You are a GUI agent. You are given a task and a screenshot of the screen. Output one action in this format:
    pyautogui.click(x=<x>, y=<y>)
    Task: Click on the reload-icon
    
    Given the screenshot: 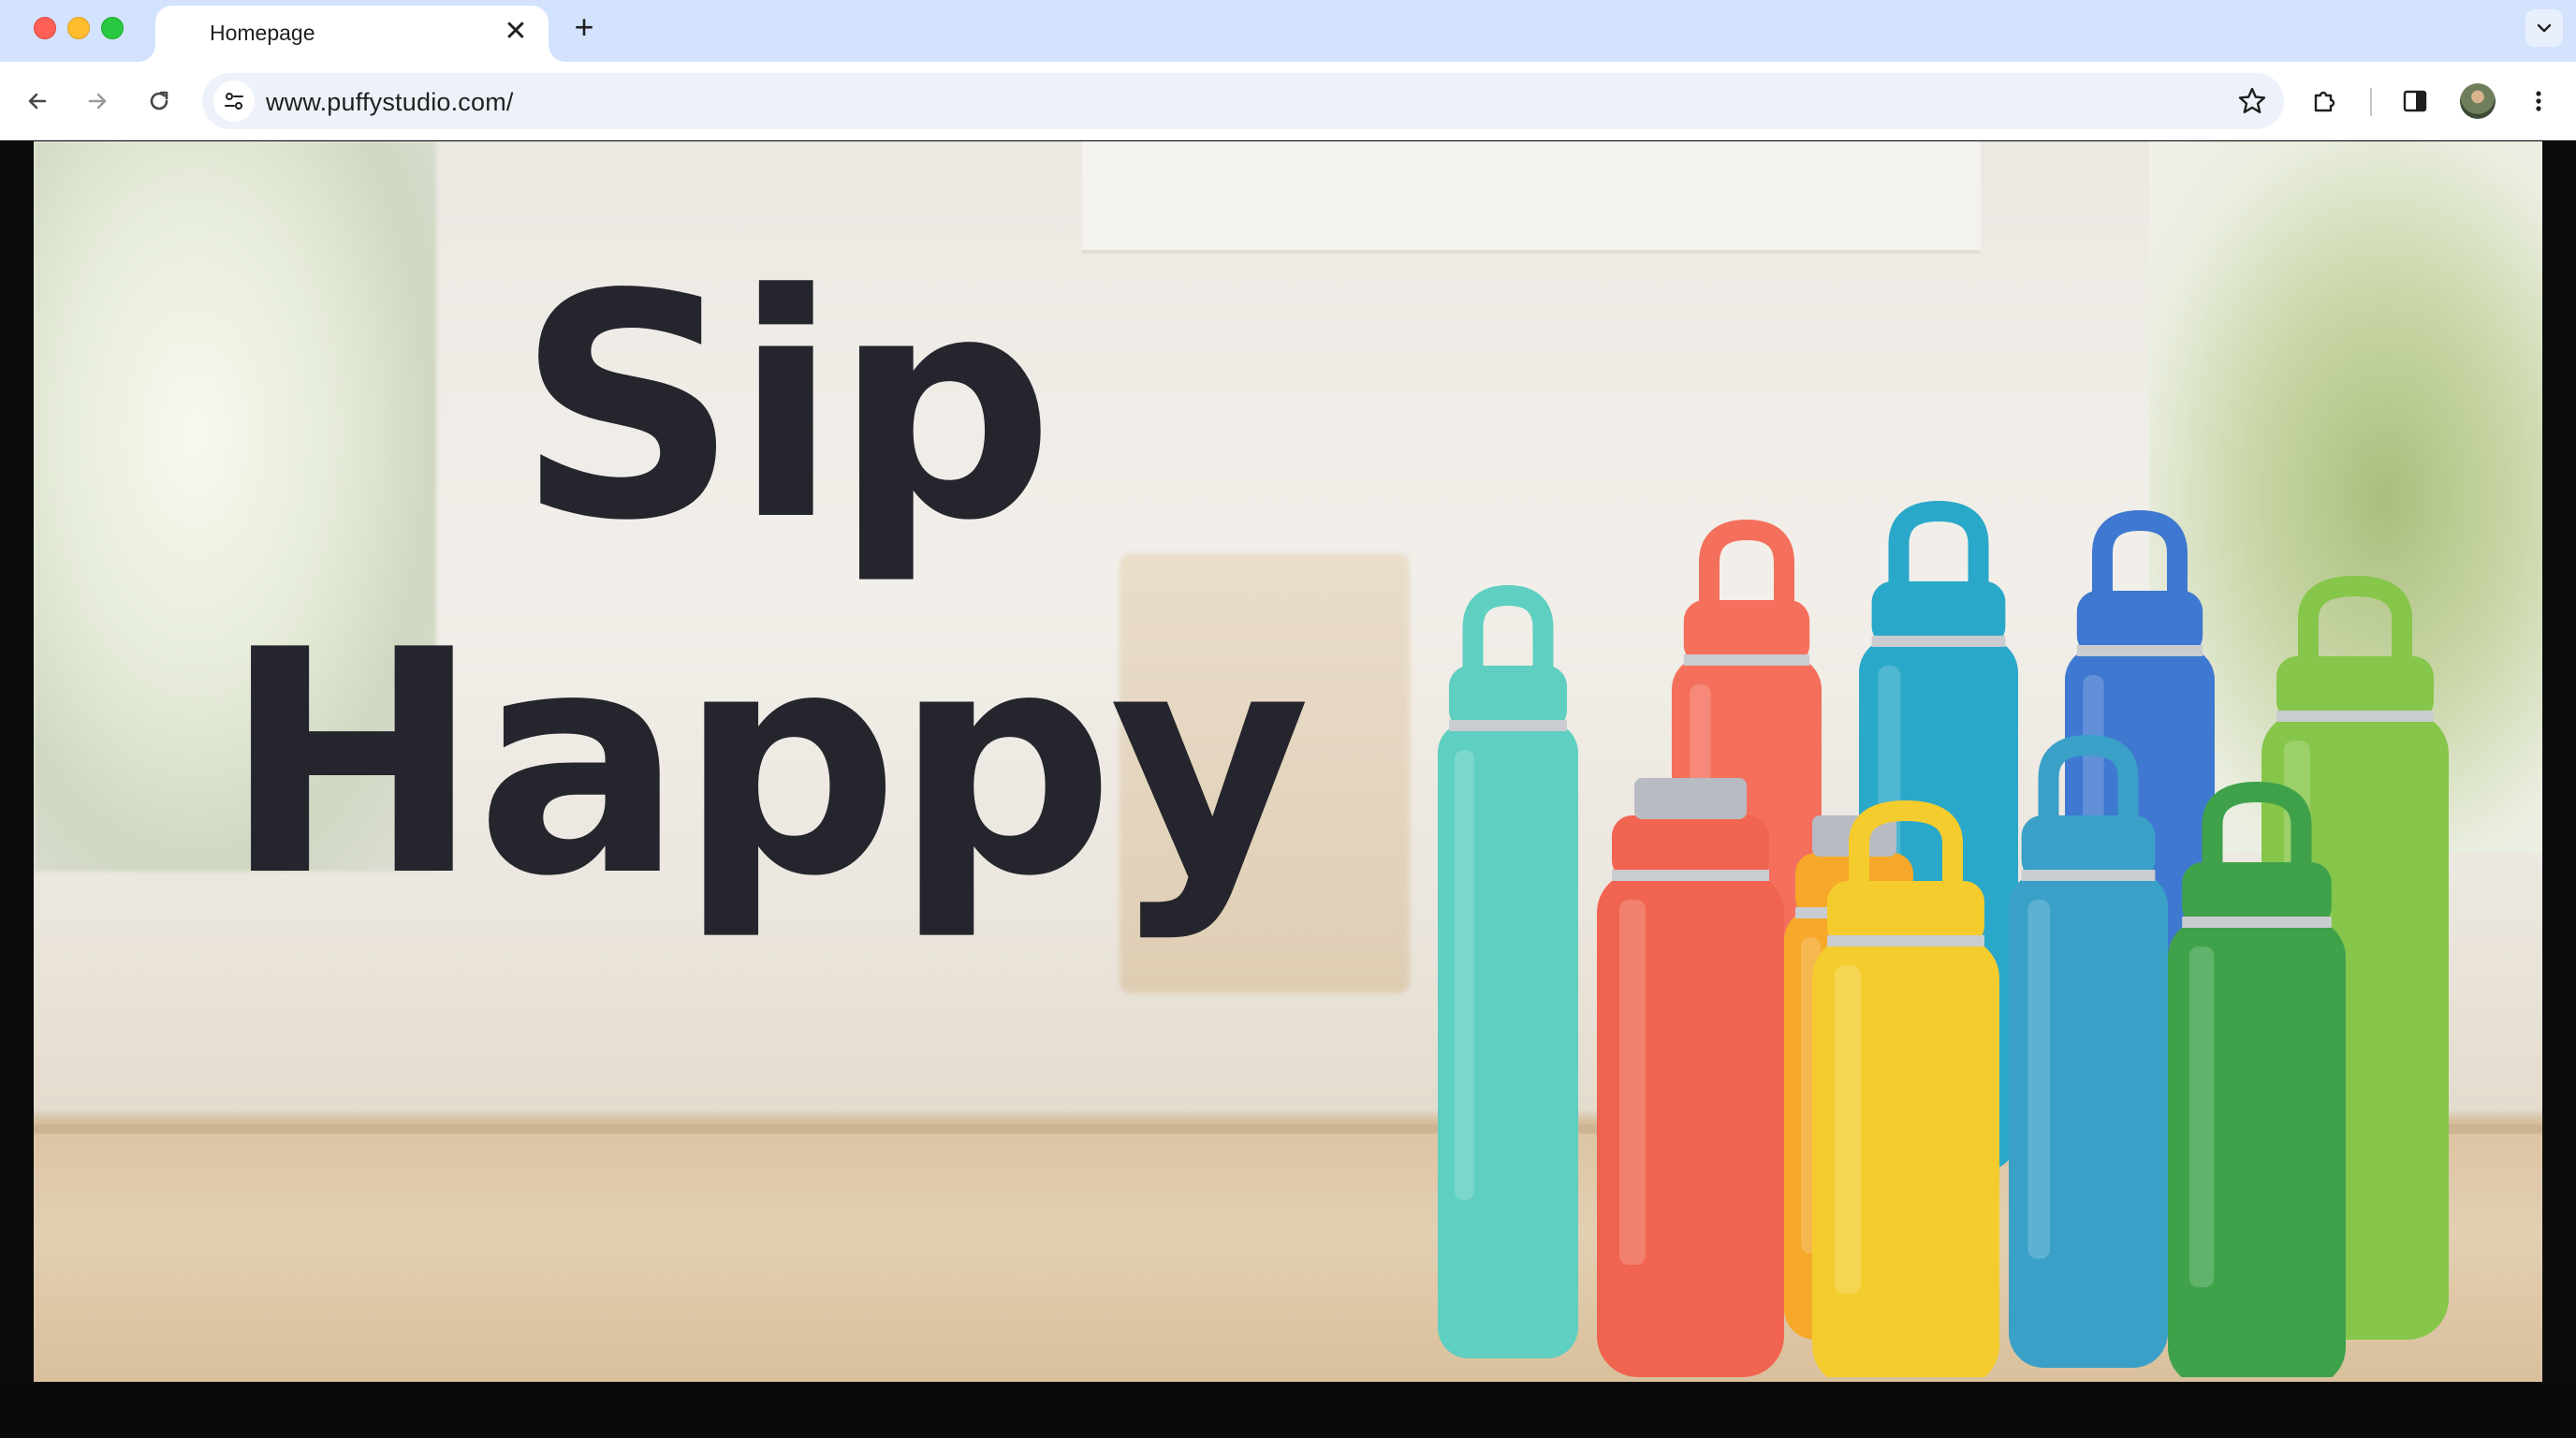 What is the action you would take?
    pyautogui.click(x=159, y=100)
    